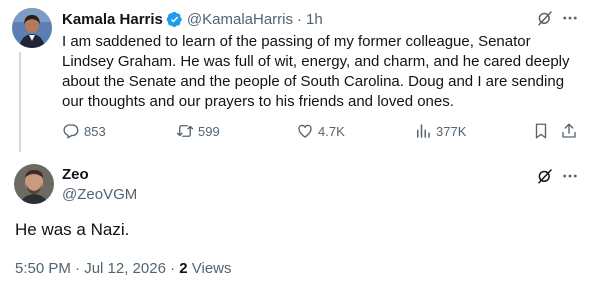 This screenshot has height=292, width=598. I want to click on reply-text: He was a Nazi., so click(72, 229).